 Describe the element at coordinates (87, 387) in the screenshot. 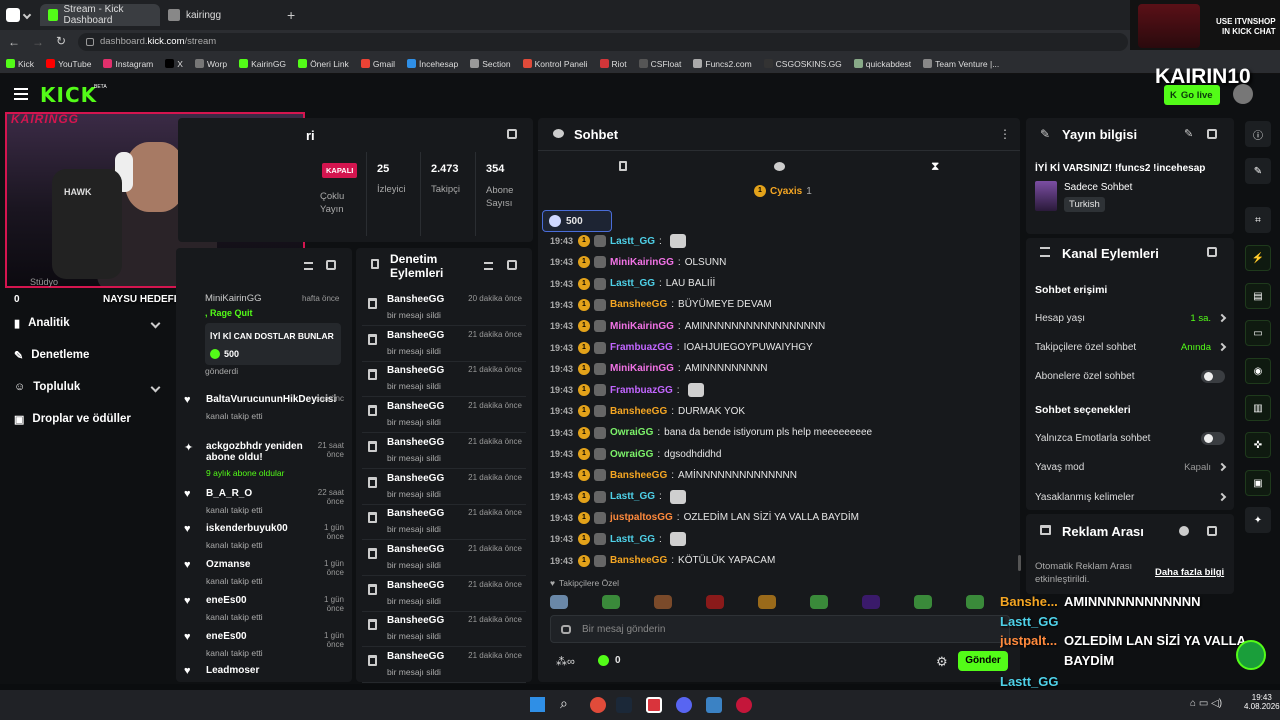

I see `sidebar-item-topluluk: ☺ Topluluk` at that location.